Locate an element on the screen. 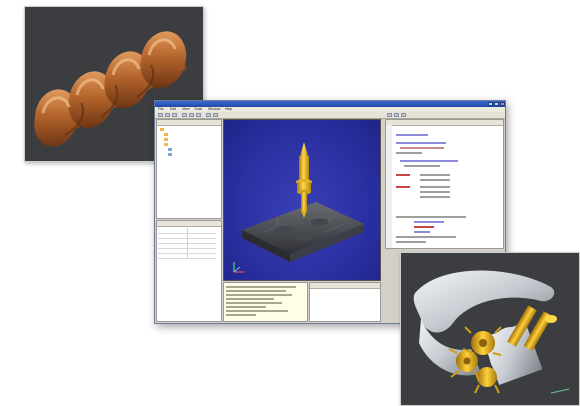  3d-viewport is located at coordinates (302, 200).